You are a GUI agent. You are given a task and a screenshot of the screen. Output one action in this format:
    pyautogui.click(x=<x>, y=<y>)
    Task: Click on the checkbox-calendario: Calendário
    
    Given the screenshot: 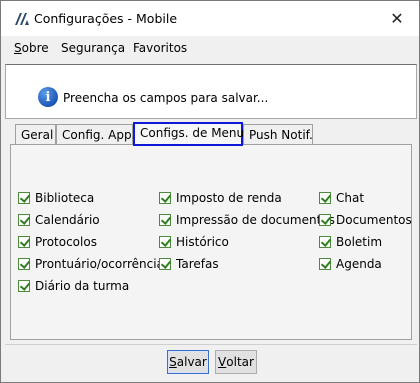 What is the action you would take?
    pyautogui.click(x=59, y=220)
    